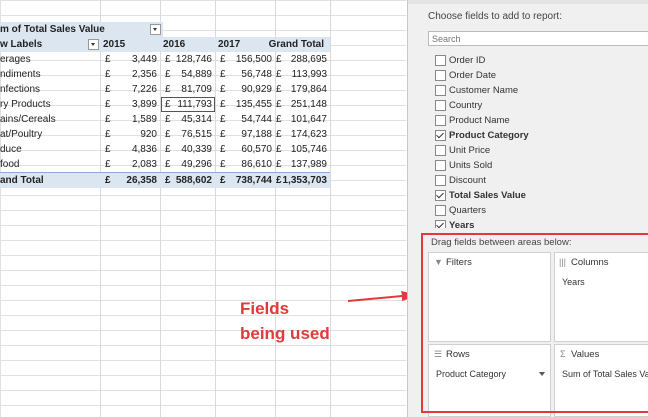 This screenshot has width=648, height=417. I want to click on value-cell: 588,602, so click(189, 180).